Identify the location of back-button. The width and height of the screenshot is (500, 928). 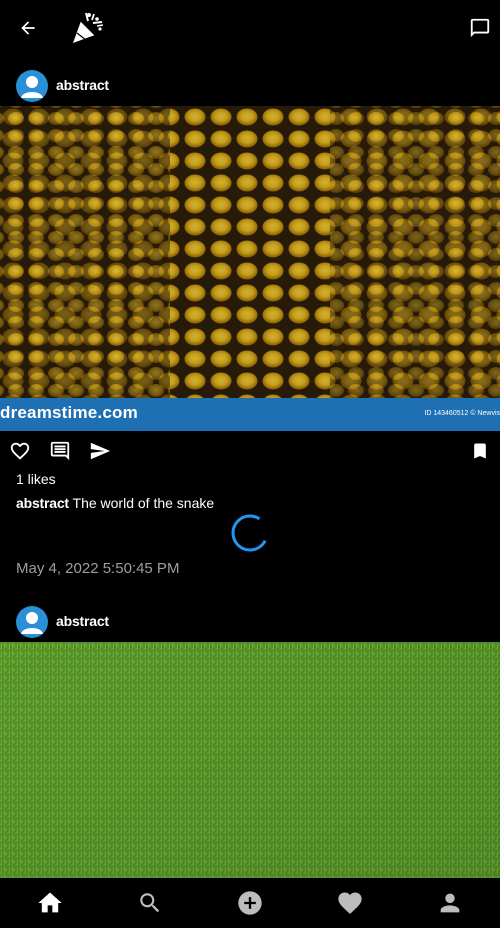
(28, 28).